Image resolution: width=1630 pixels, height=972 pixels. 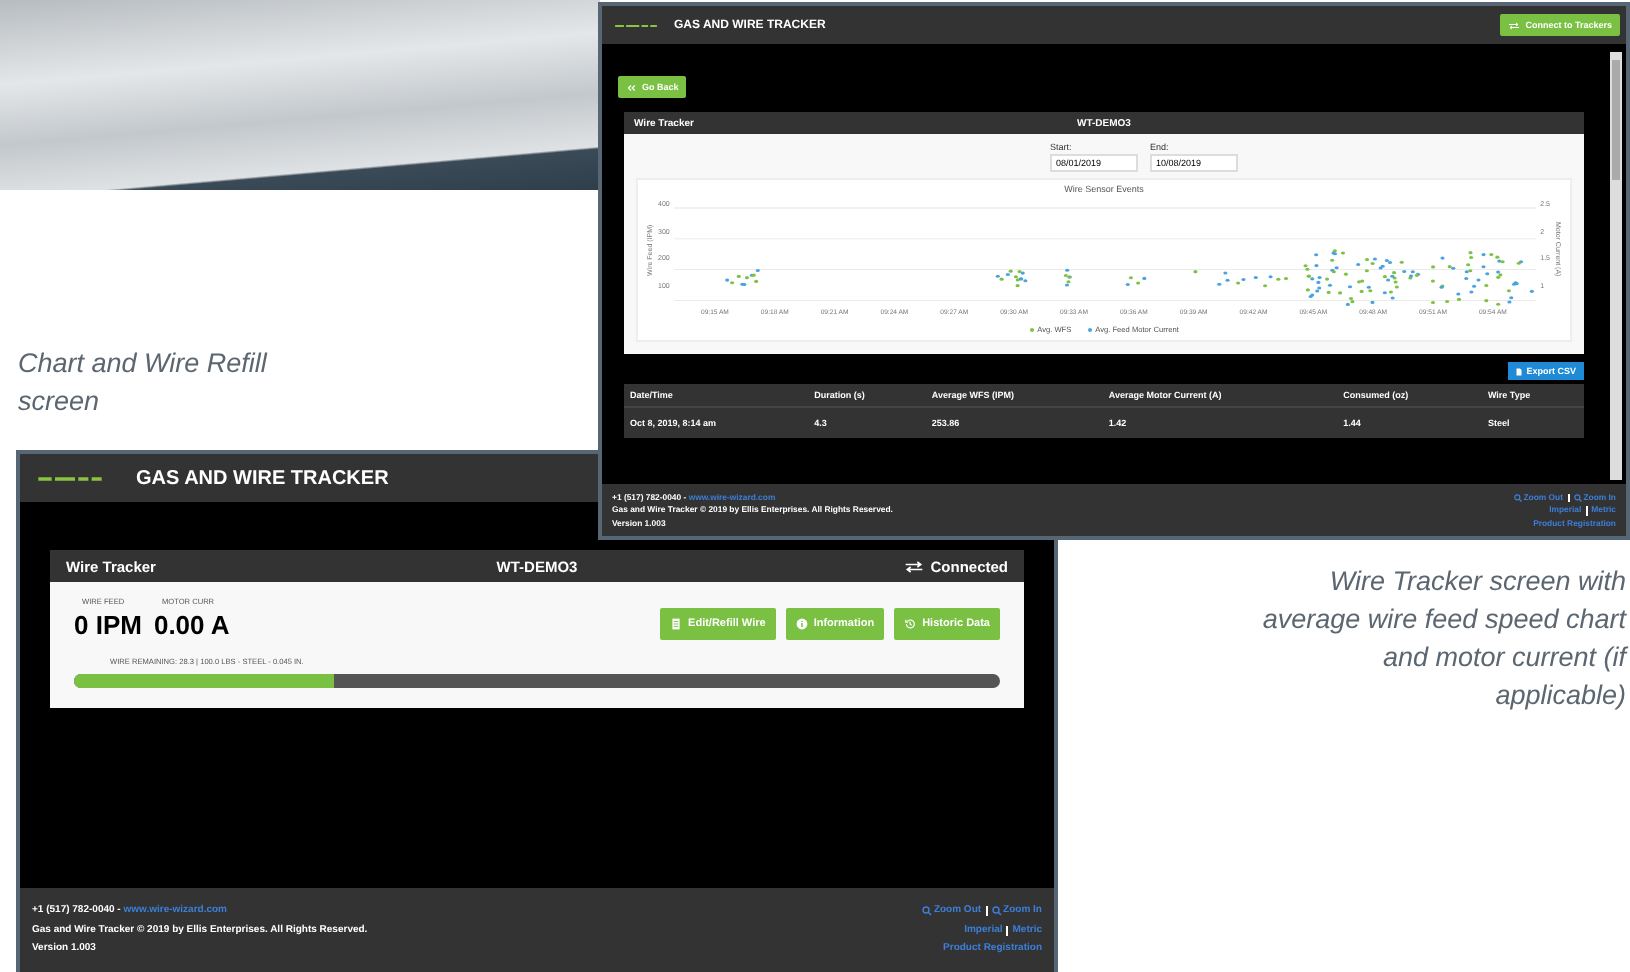 What do you see at coordinates (1443, 639) in the screenshot?
I see `caption-text: Wire Tracker screen with average wire feed speed chart and motor current (if applicable)` at bounding box center [1443, 639].